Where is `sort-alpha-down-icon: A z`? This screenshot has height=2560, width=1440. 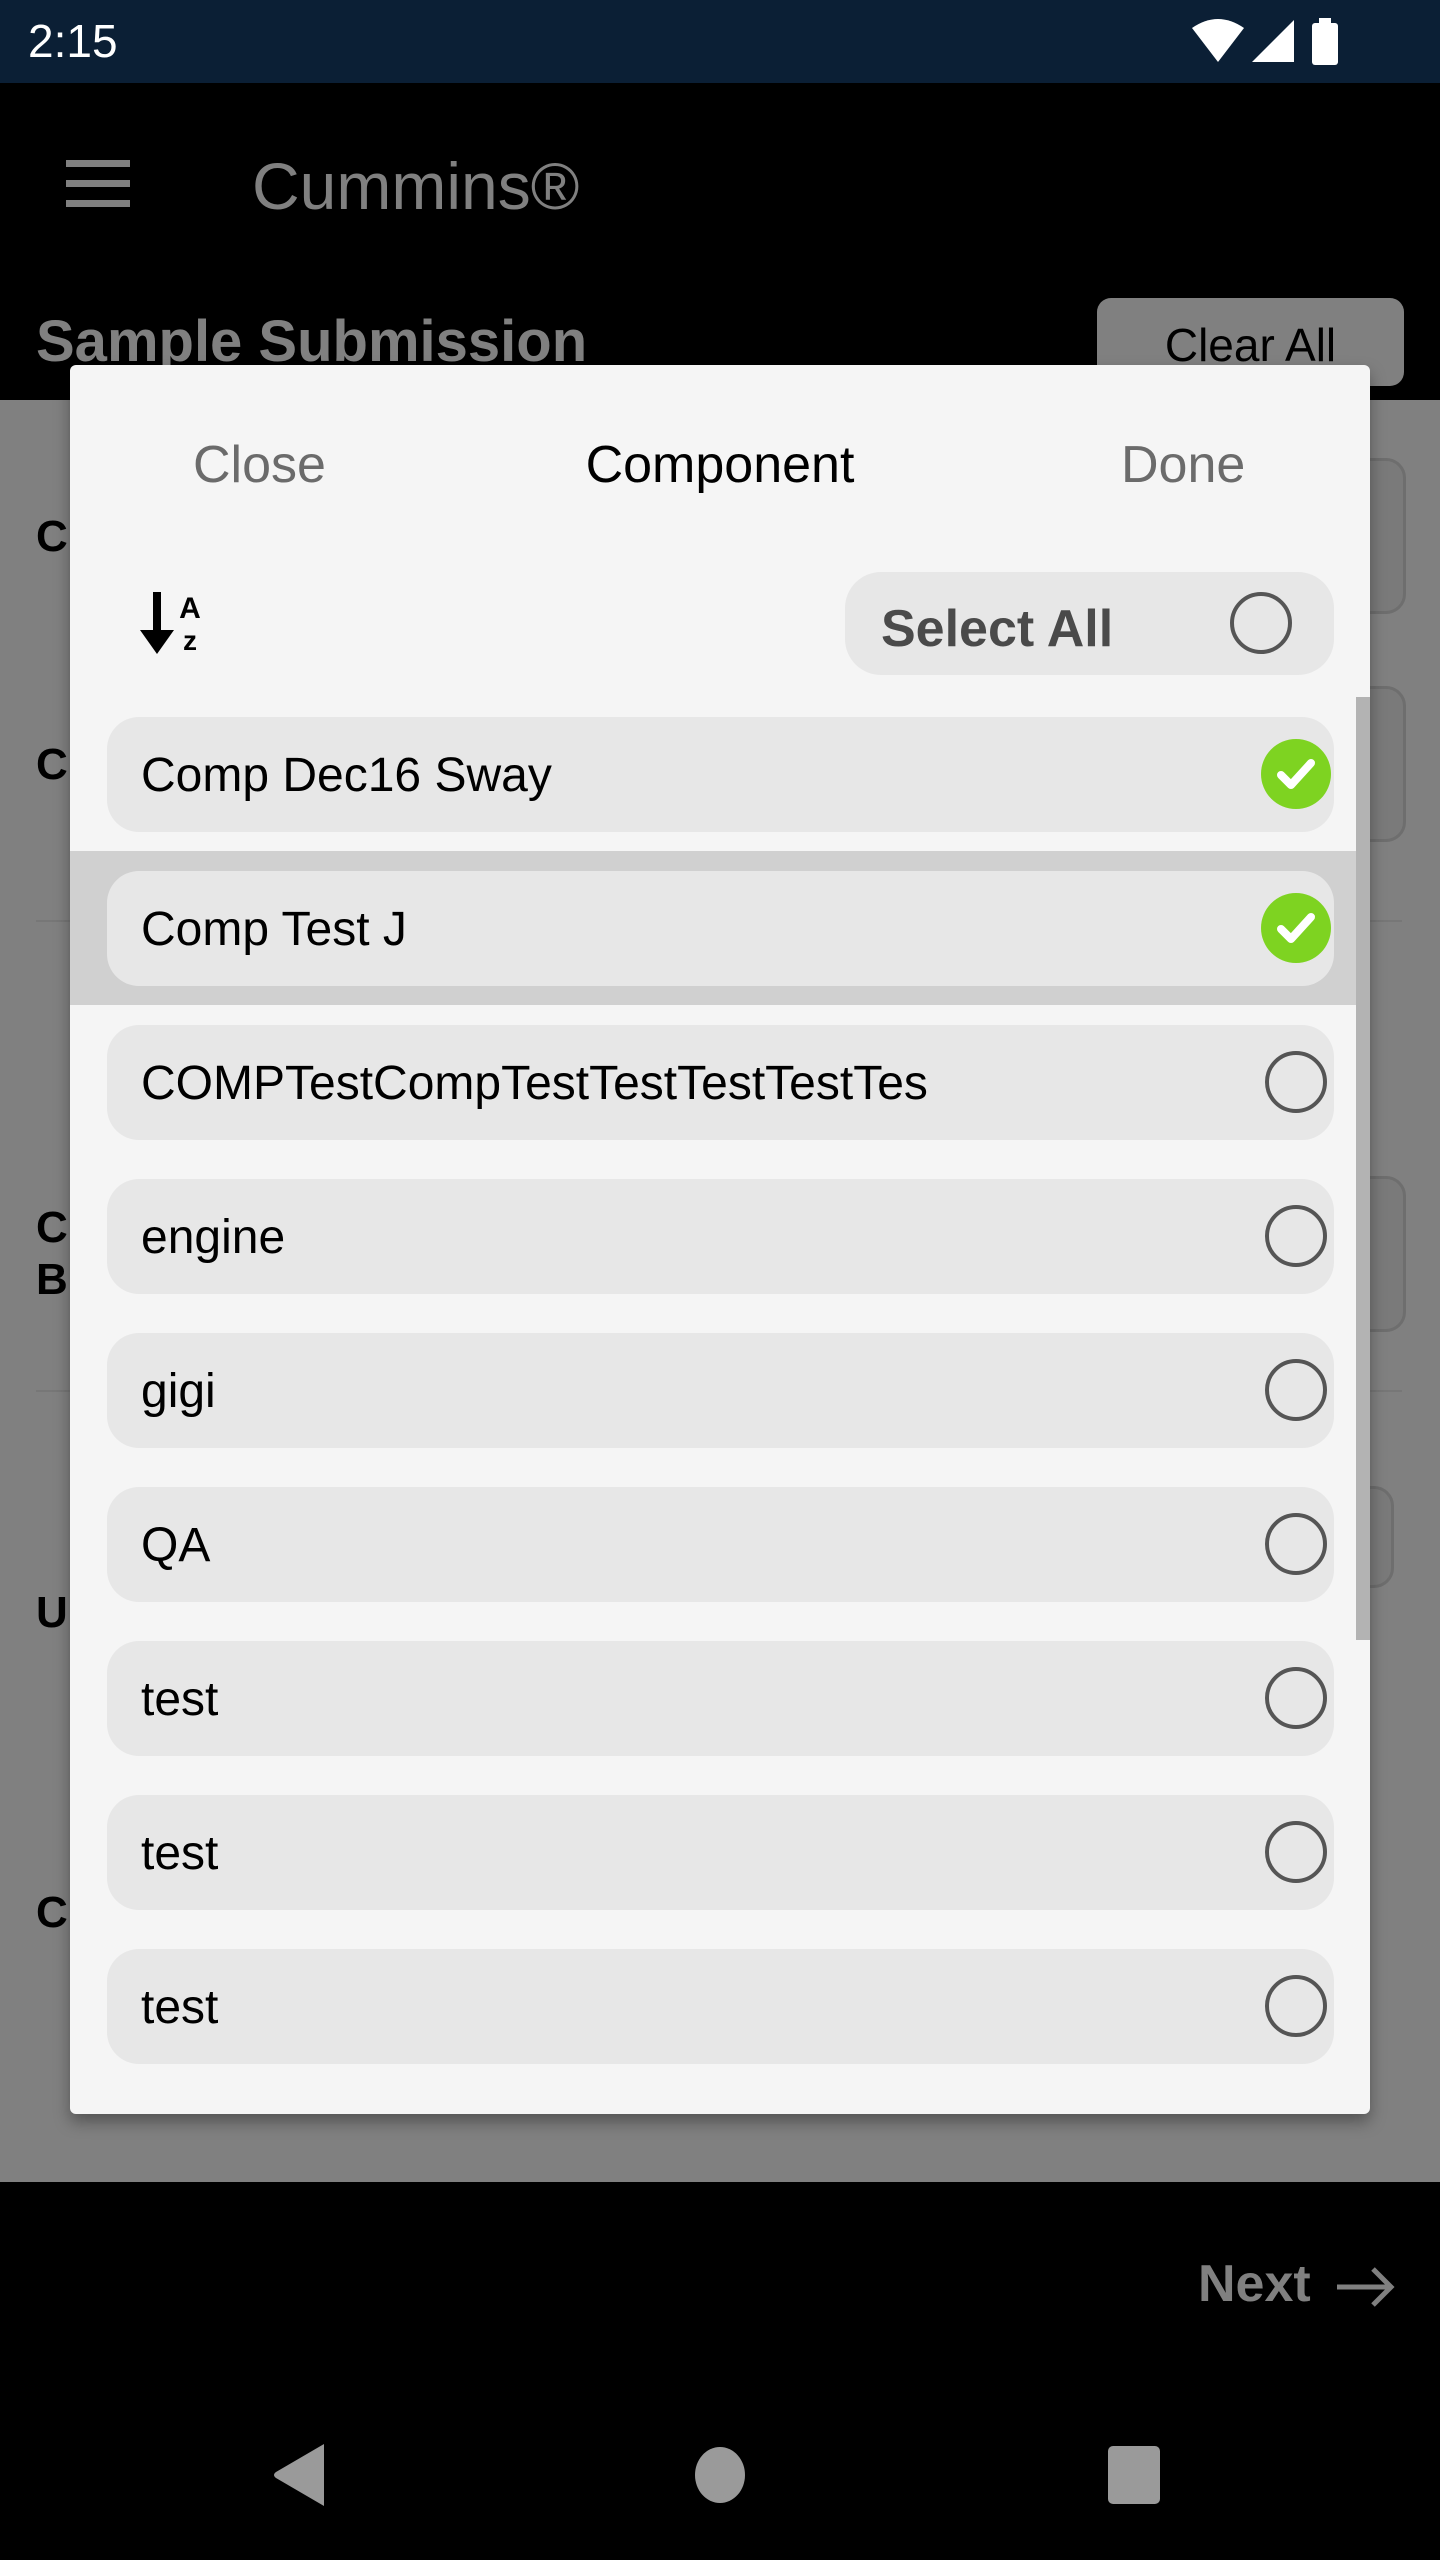 sort-alpha-down-icon: A z is located at coordinates (178, 625).